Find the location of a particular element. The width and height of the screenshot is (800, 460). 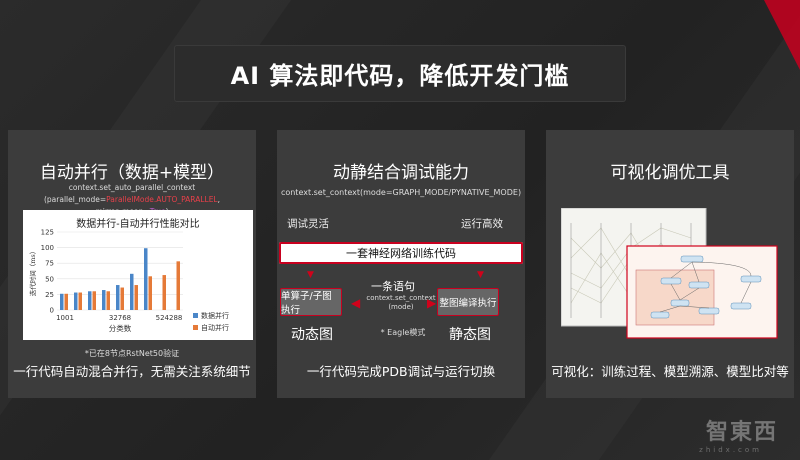

code-token: (parallel_mode= is located at coordinates (75, 199).